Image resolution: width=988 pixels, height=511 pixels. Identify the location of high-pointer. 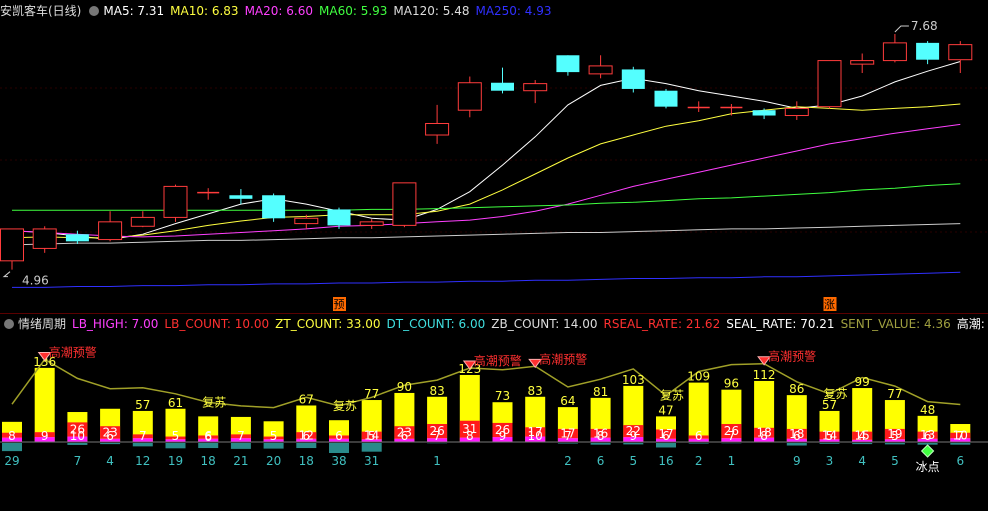
(901, 29).